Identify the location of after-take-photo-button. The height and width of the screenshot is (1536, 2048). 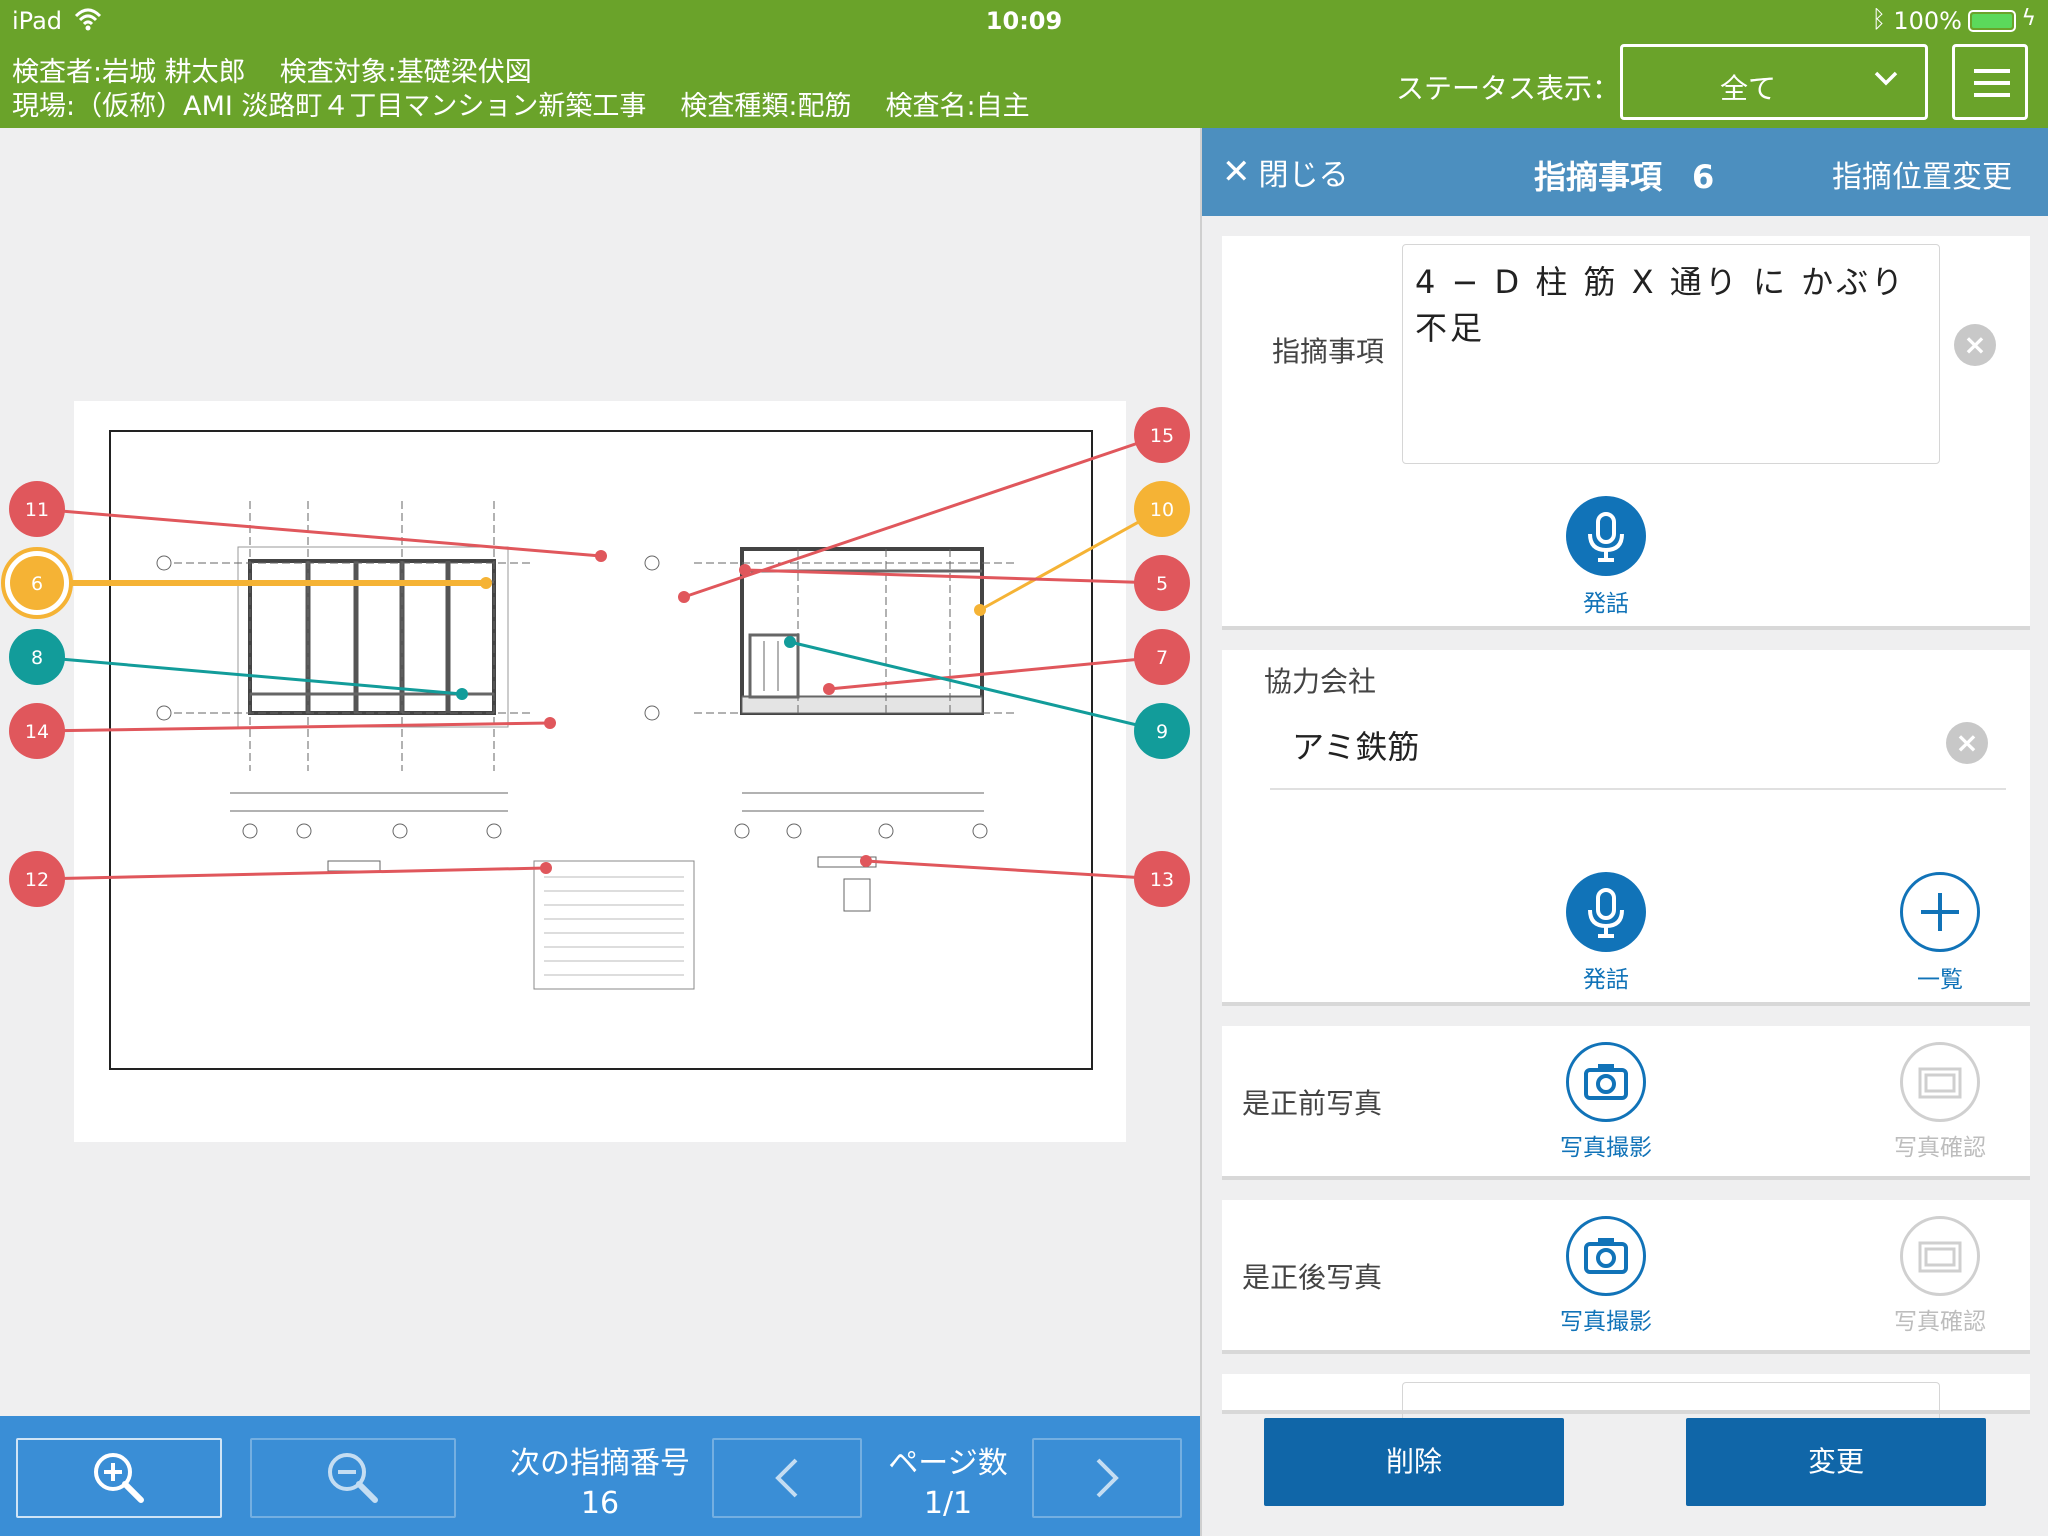
(1606, 1256).